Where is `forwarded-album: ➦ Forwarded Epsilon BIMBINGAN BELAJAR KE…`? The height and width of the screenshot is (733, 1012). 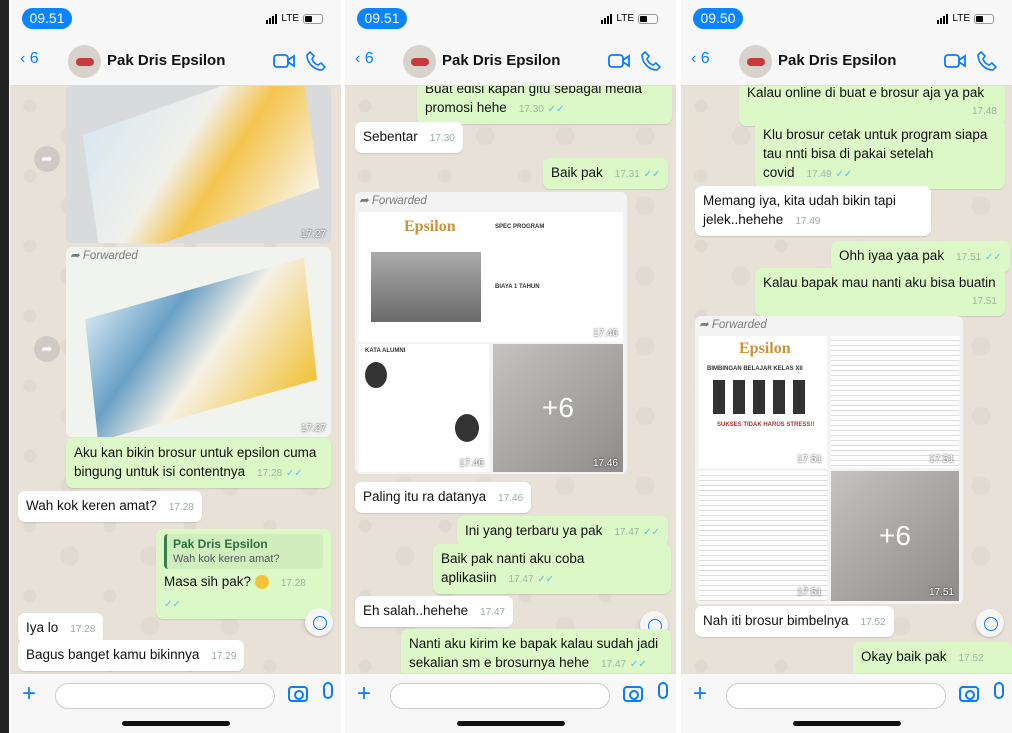 forwarded-album: ➦ Forwarded Epsilon BIMBINGAN BELAJAR KE… is located at coordinates (829, 460).